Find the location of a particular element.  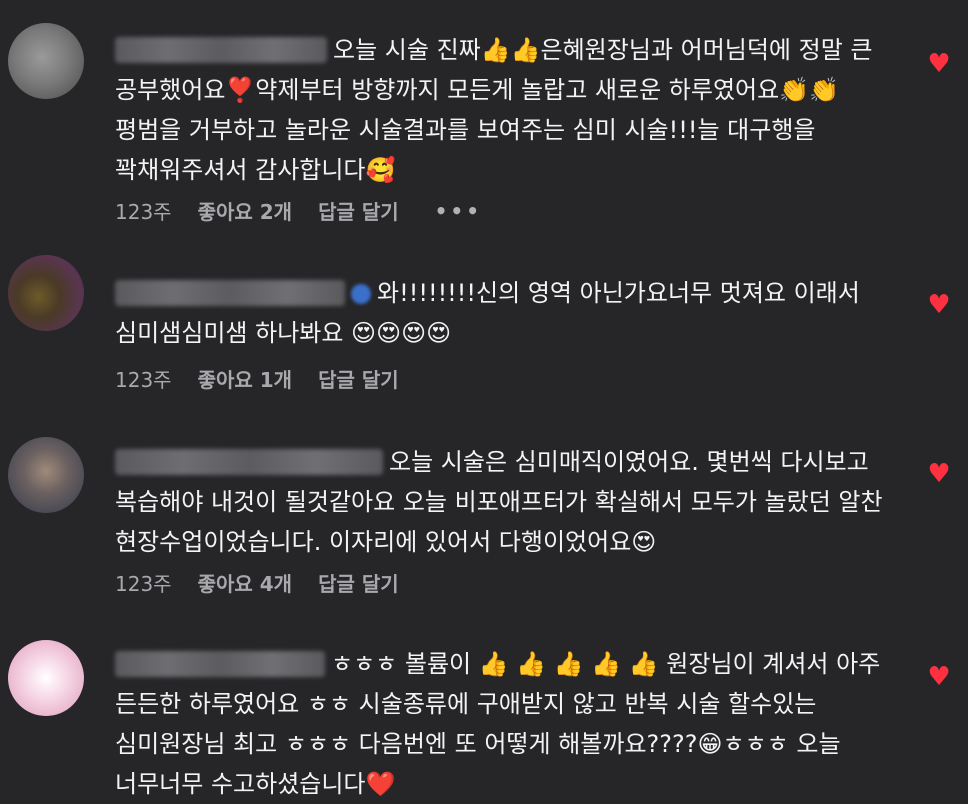

comment-meta: 123주 좋아요 1개 답글 달기 is located at coordinates (270, 378).